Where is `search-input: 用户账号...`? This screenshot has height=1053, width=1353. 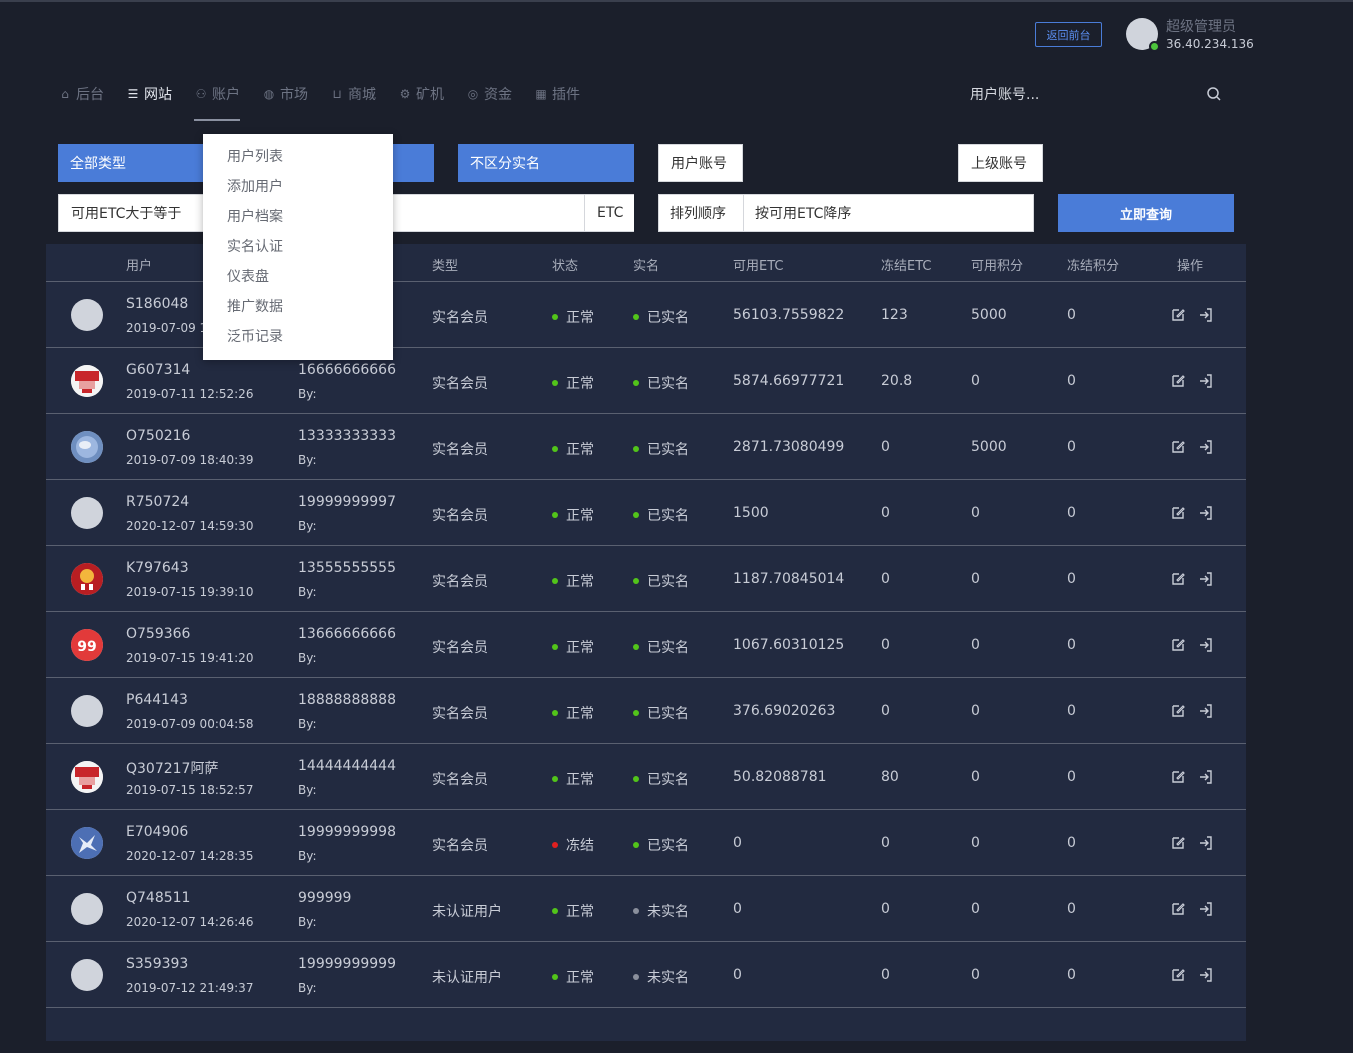 search-input: 用户账号... is located at coordinates (1004, 94).